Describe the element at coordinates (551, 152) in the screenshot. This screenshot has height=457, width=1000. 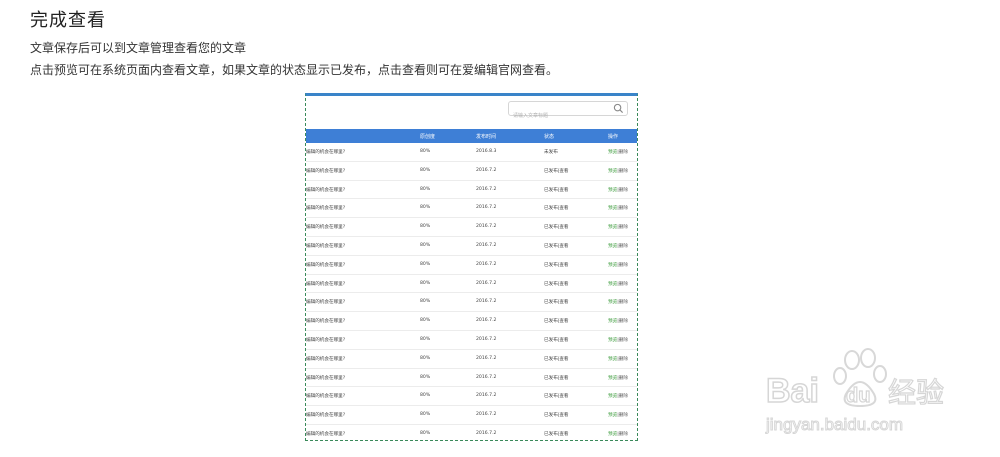
I see `row-status: 未发布` at that location.